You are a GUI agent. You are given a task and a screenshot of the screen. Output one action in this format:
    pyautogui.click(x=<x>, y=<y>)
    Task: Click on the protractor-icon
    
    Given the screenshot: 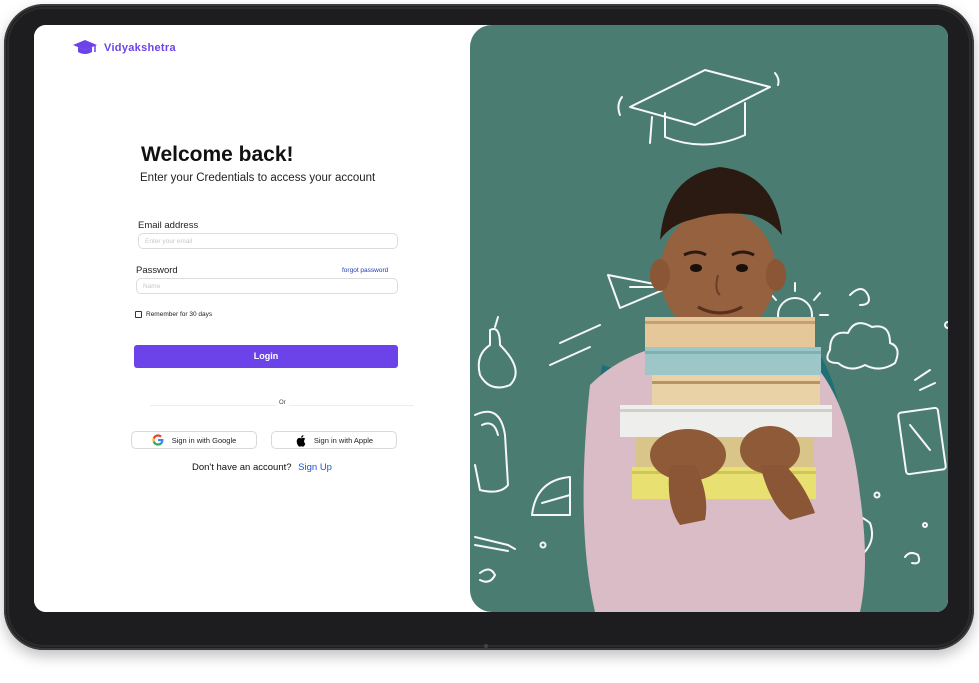 What is the action you would take?
    pyautogui.click(x=551, y=496)
    